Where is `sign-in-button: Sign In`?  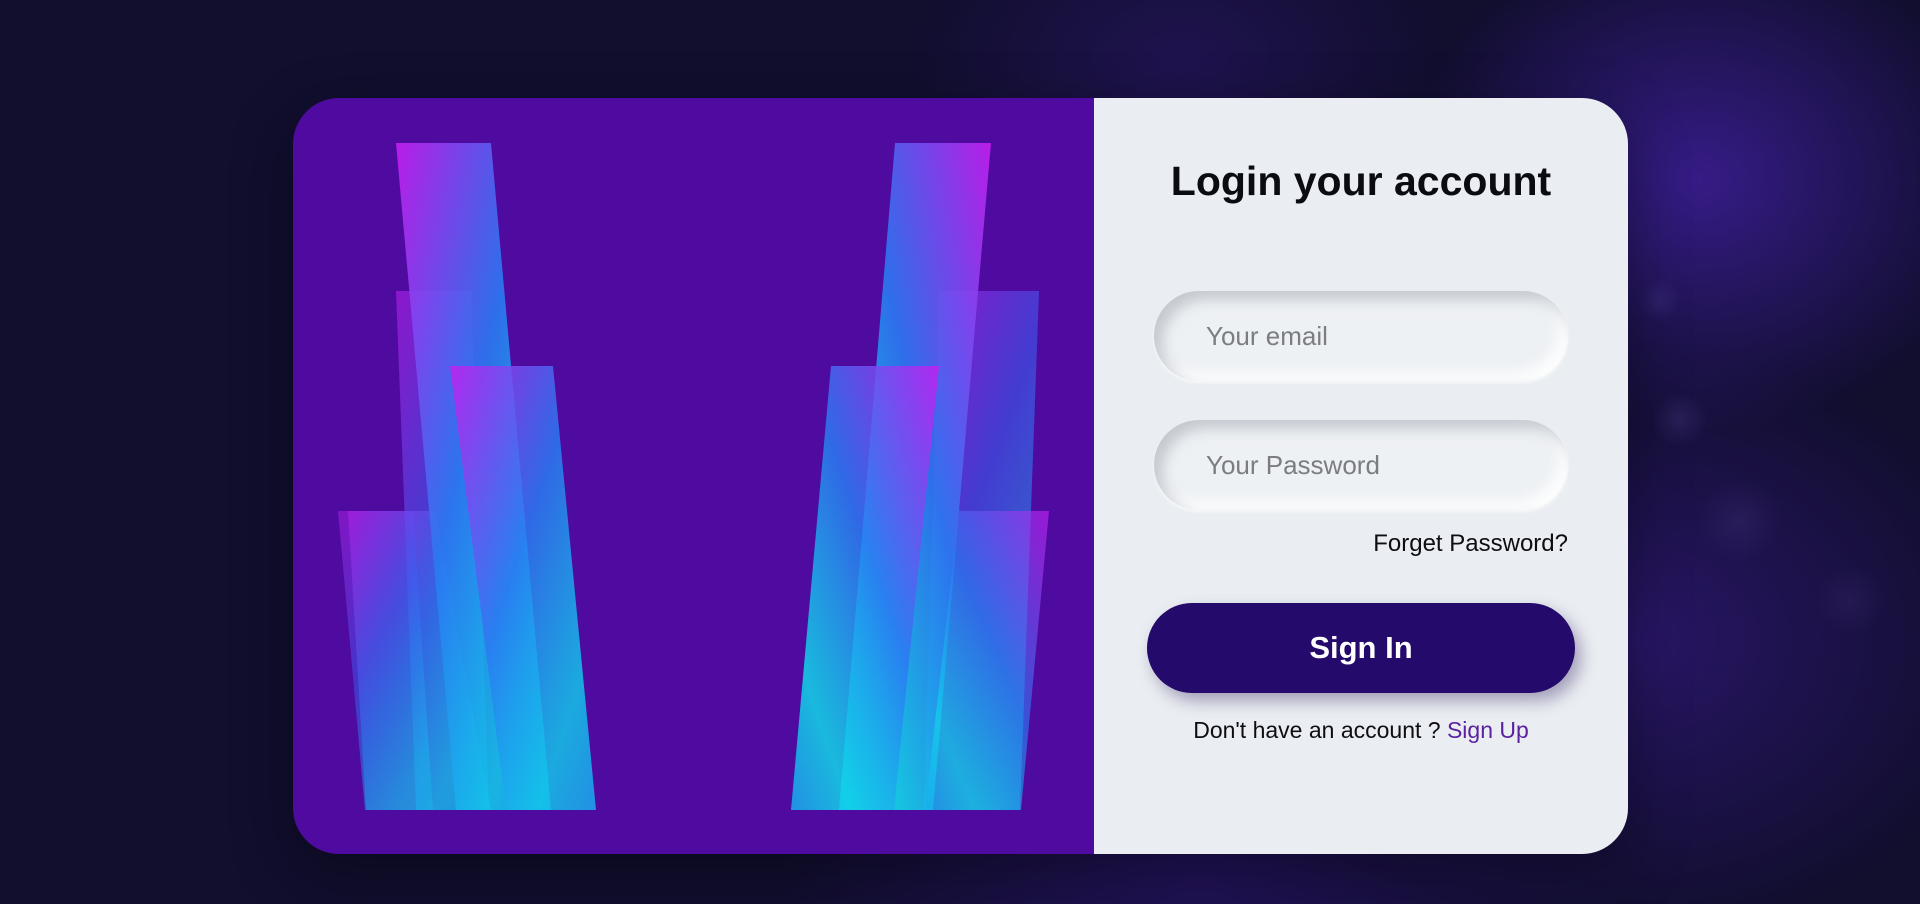 sign-in-button: Sign In is located at coordinates (1361, 648).